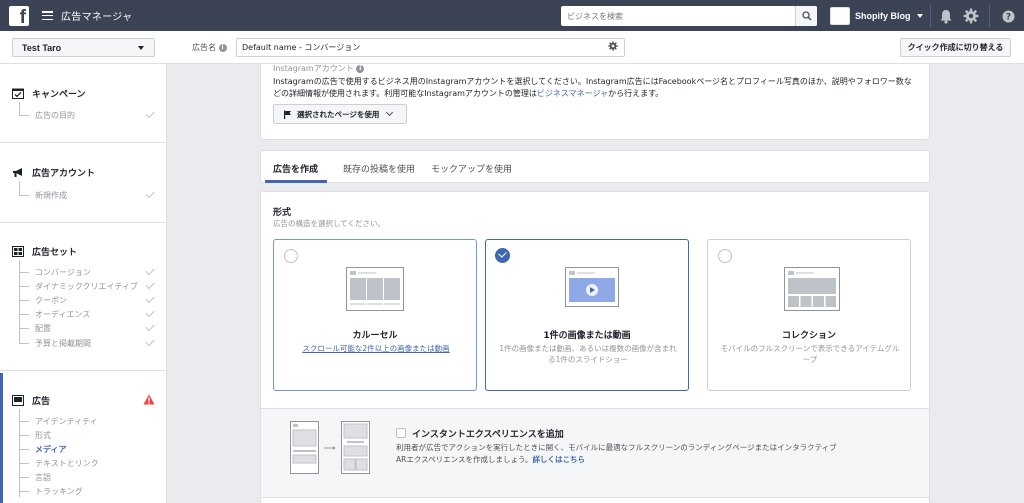 This screenshot has width=1024, height=503. I want to click on search-button, so click(806, 16).